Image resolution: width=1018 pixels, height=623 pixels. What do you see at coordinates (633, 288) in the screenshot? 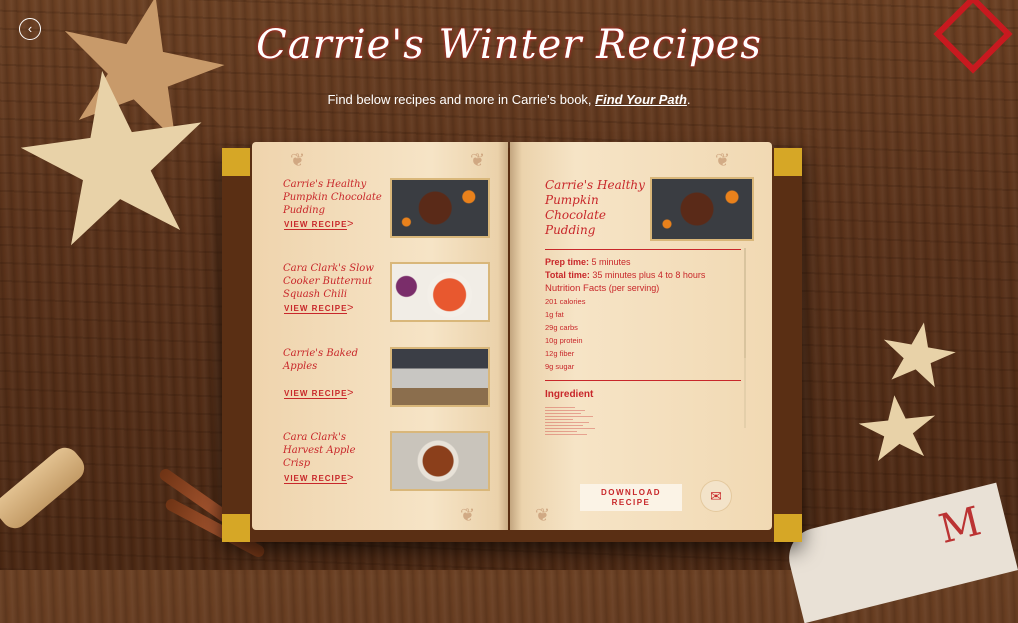
I see `nutrition-note: (per serving)` at bounding box center [633, 288].